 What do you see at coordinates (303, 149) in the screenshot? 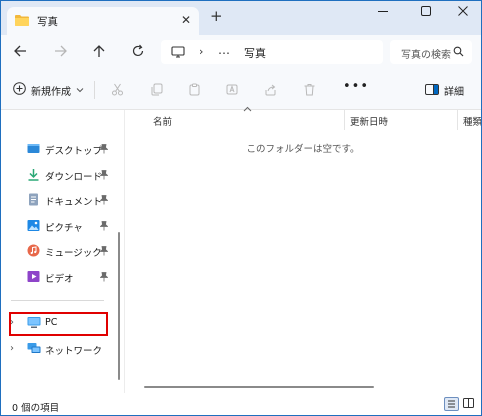
I see `empty-folder-message: このフォルダーは空です。` at bounding box center [303, 149].